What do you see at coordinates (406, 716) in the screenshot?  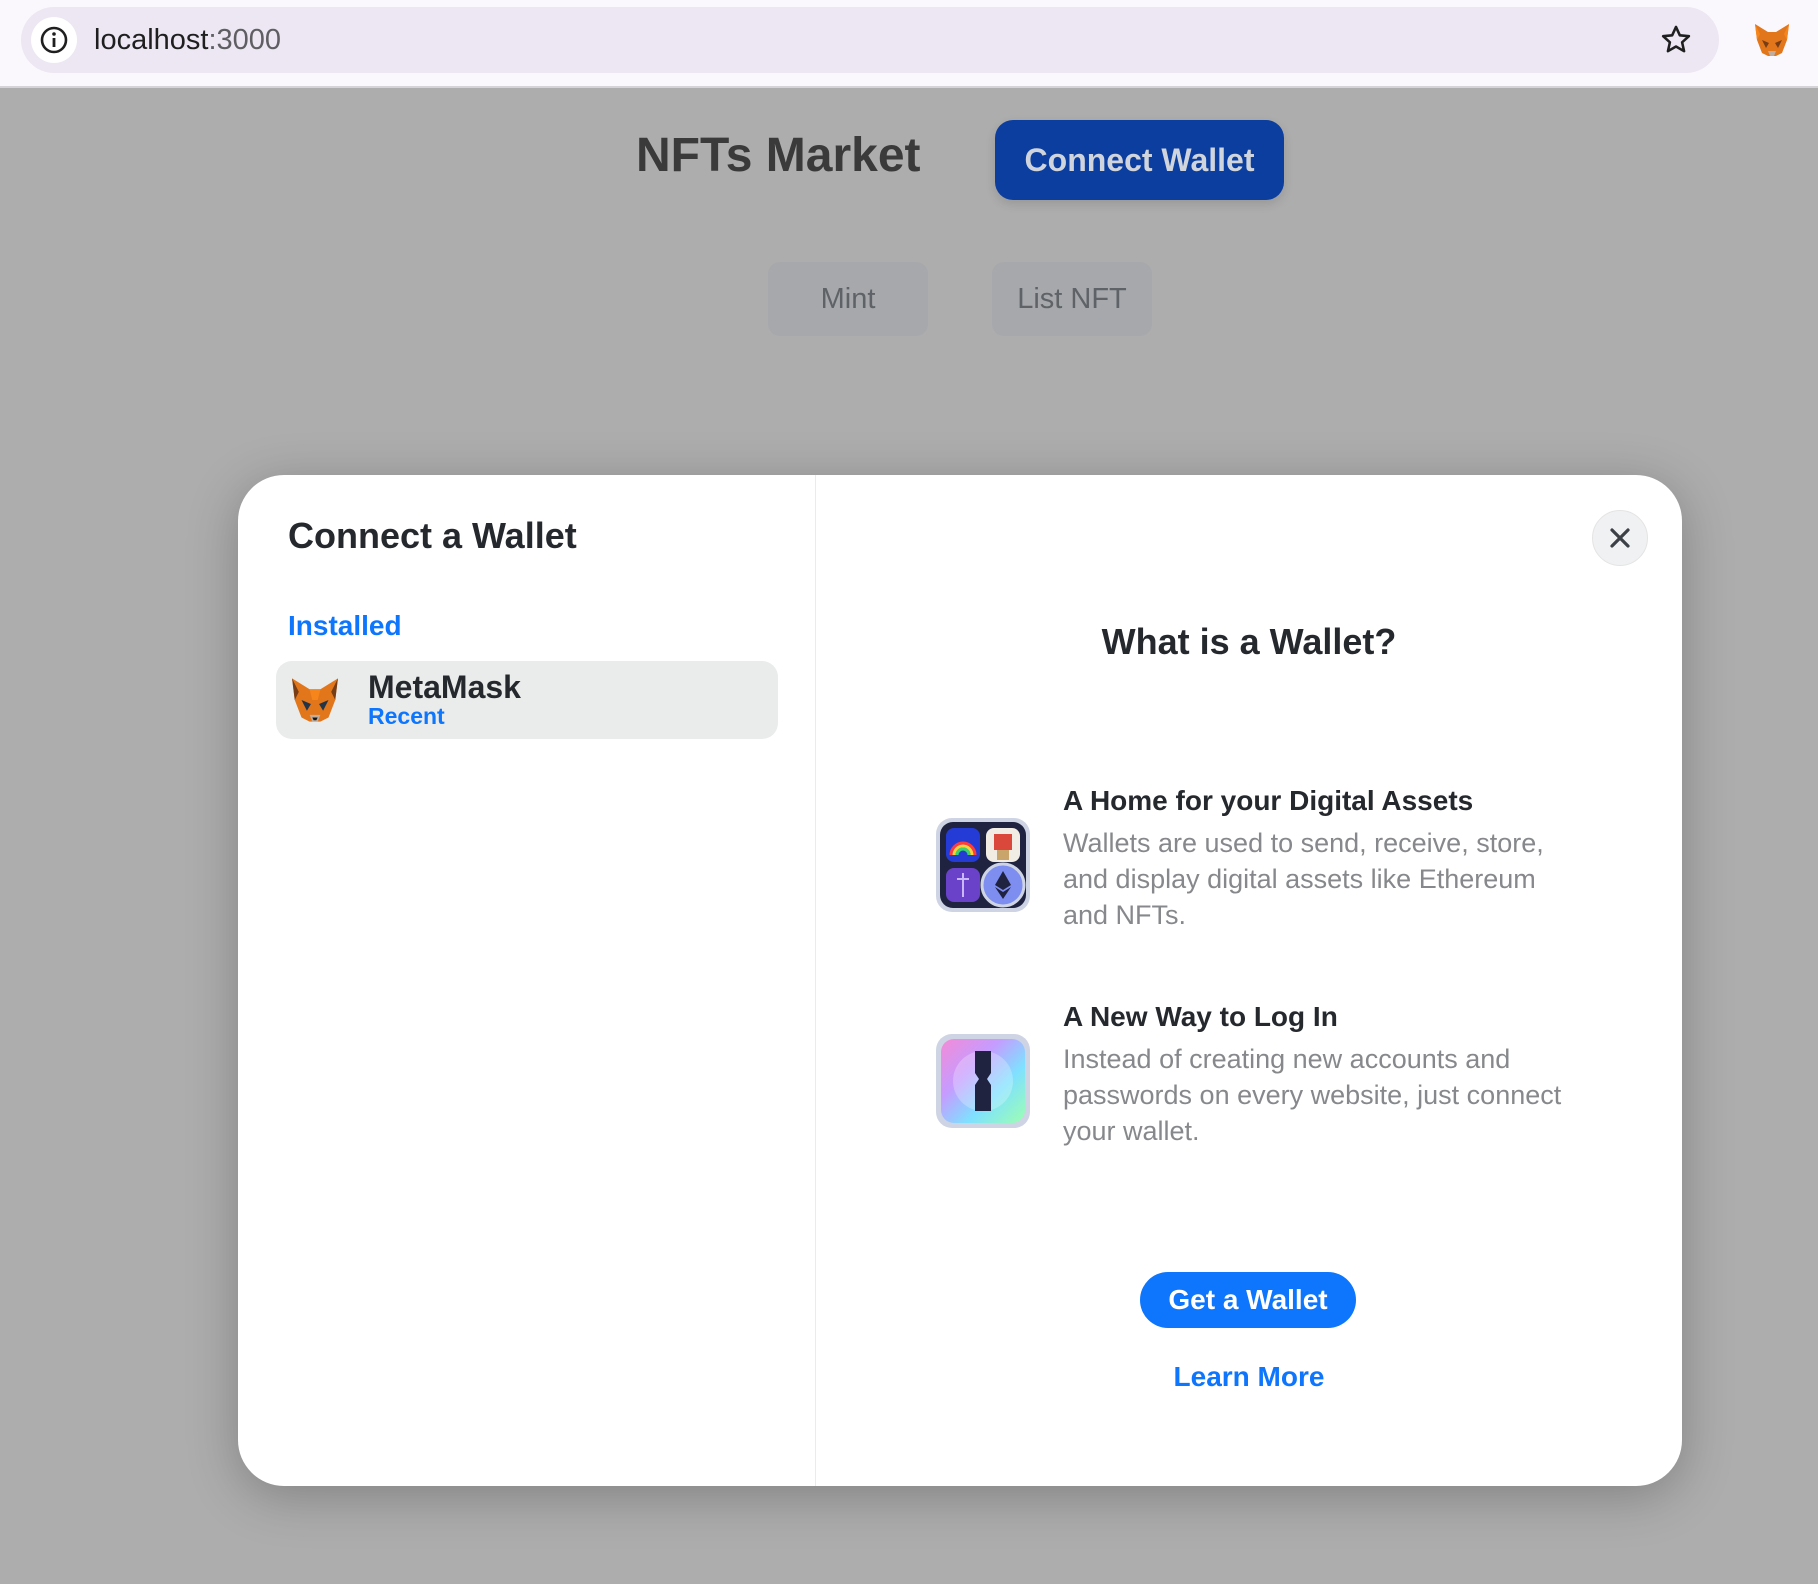 I see `wallet-recent-label: Recent` at bounding box center [406, 716].